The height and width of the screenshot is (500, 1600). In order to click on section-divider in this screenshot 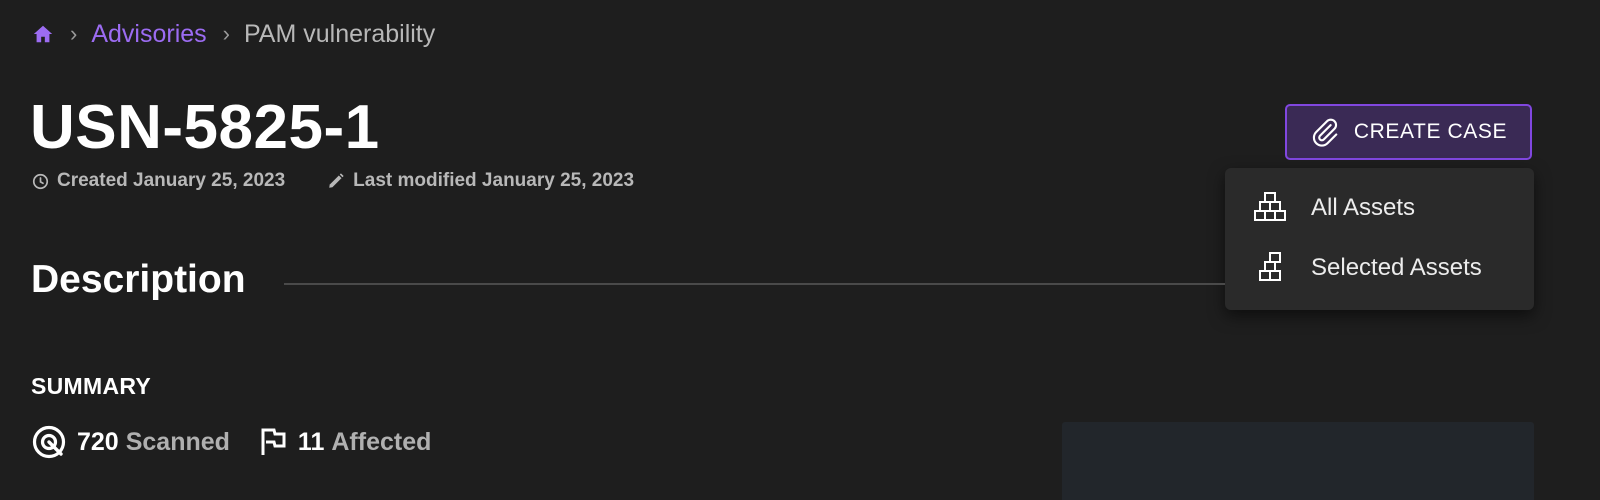, I will do `click(754, 284)`.